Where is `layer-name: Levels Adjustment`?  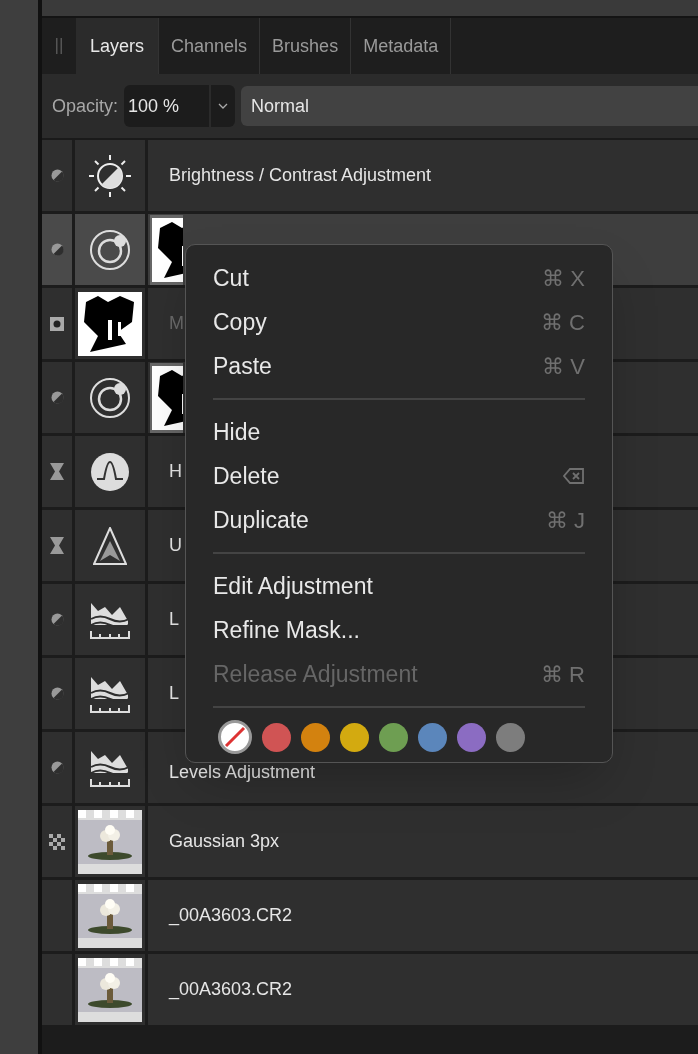
layer-name: Levels Adjustment is located at coordinates (242, 772).